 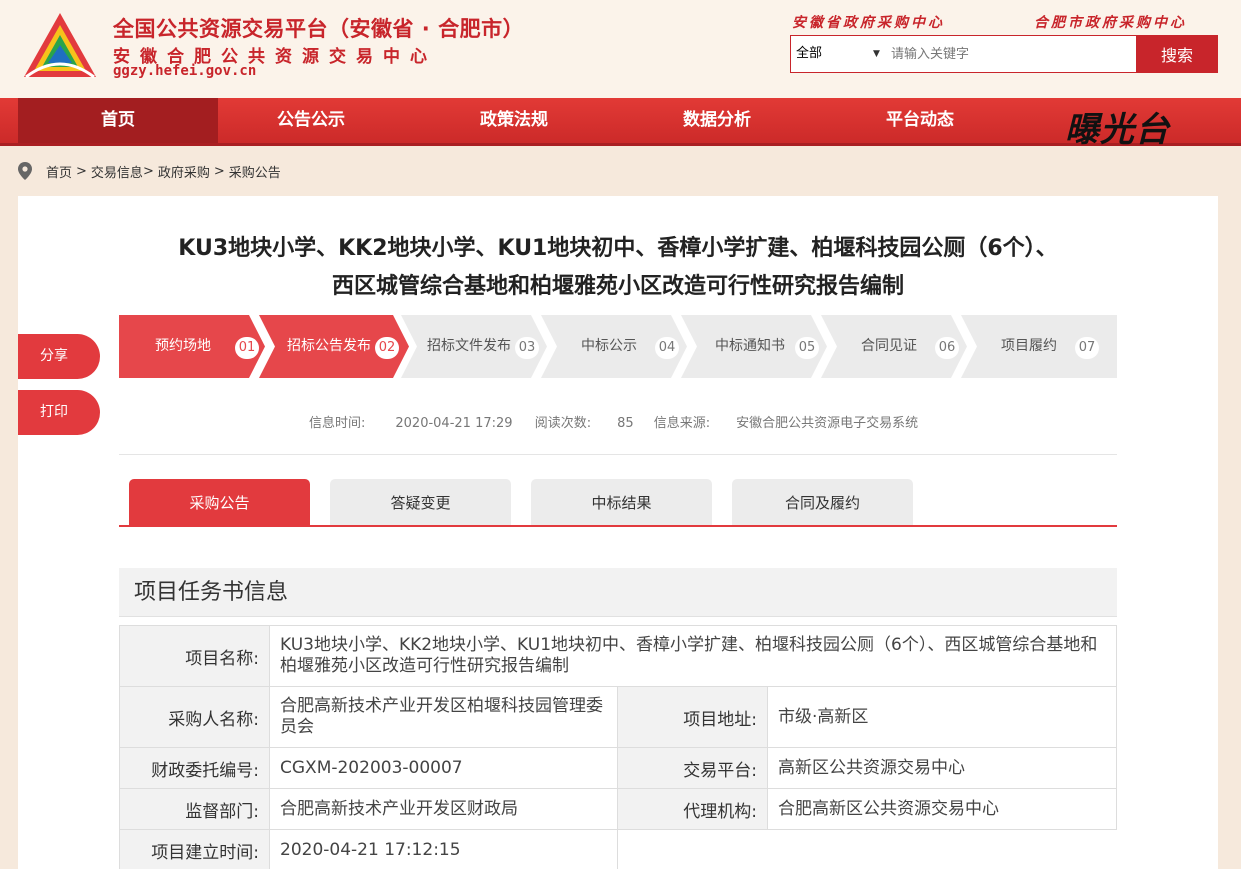 What do you see at coordinates (337, 423) in the screenshot?
I see `meta-time-label: 信息时间:` at bounding box center [337, 423].